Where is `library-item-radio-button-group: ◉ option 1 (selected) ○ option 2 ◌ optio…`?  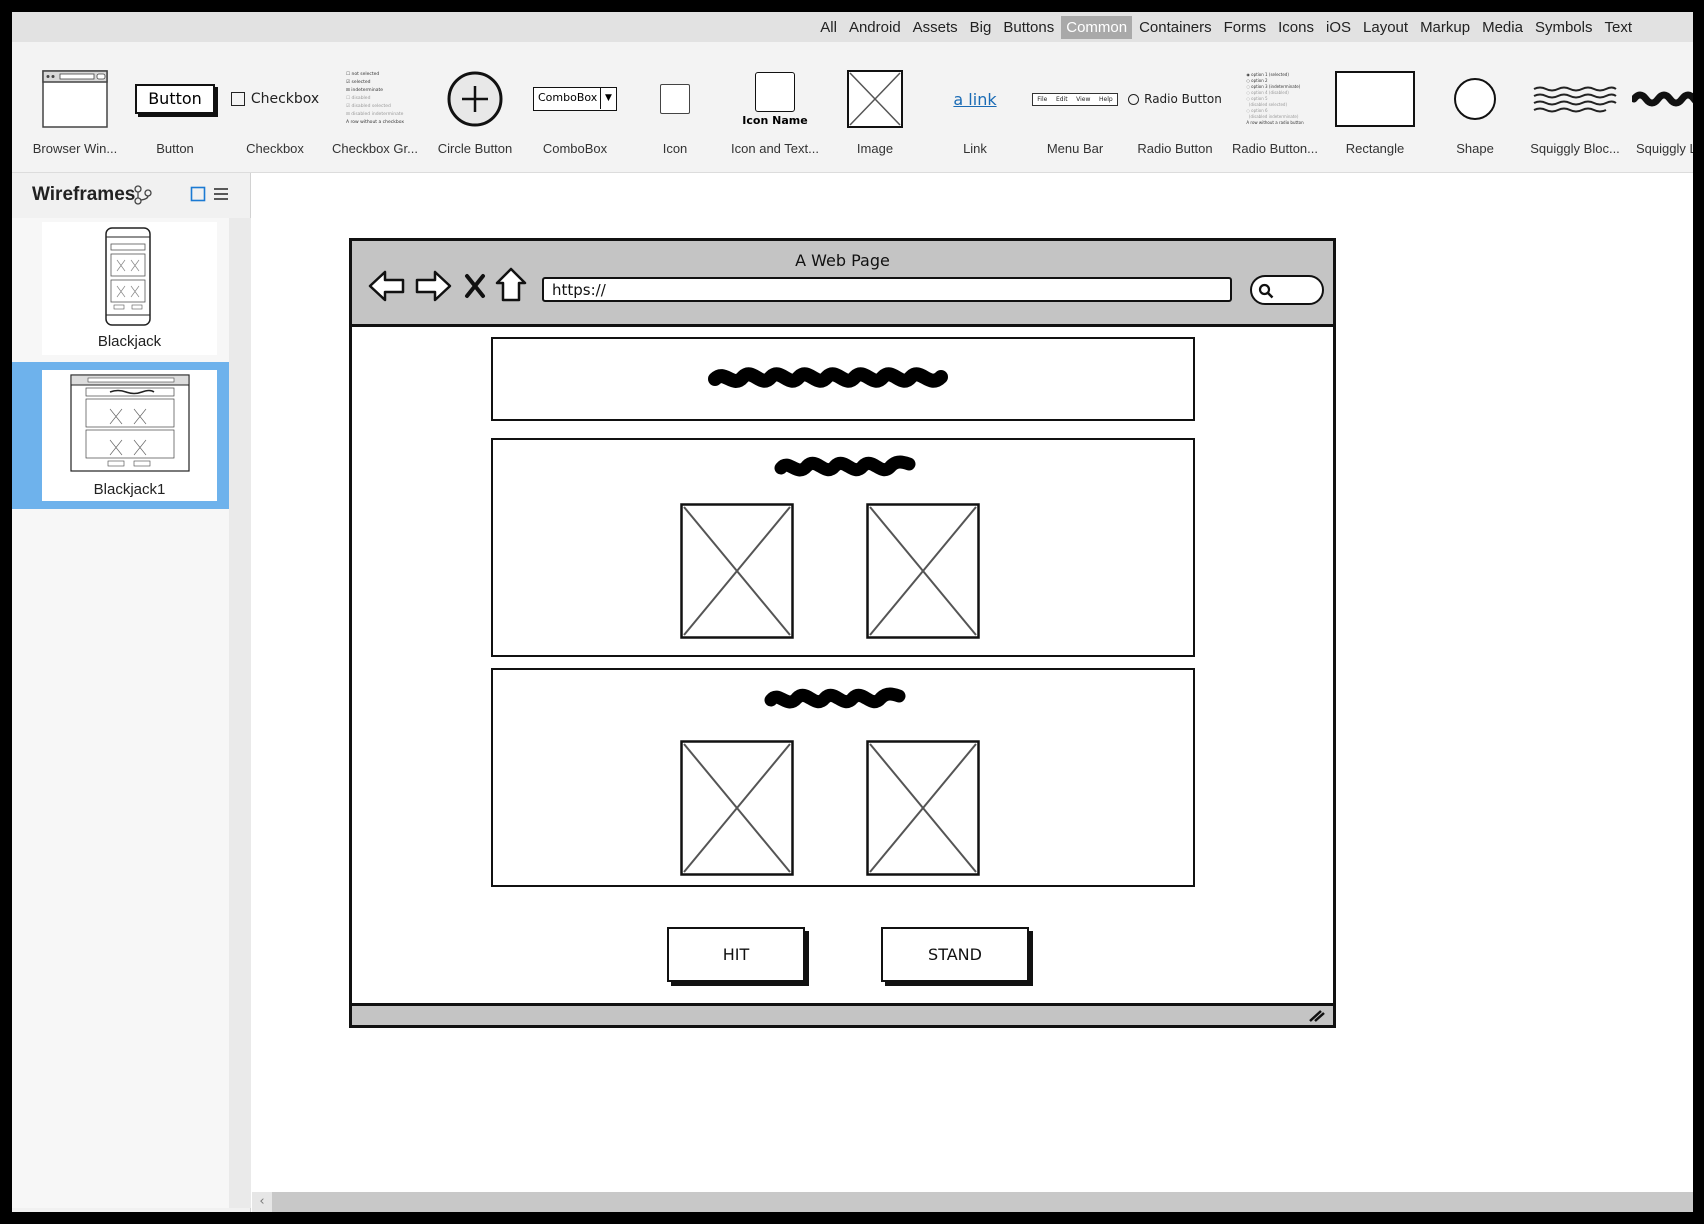 library-item-radio-button-group: ◉ option 1 (selected) ○ option 2 ◌ optio… is located at coordinates (1275, 107).